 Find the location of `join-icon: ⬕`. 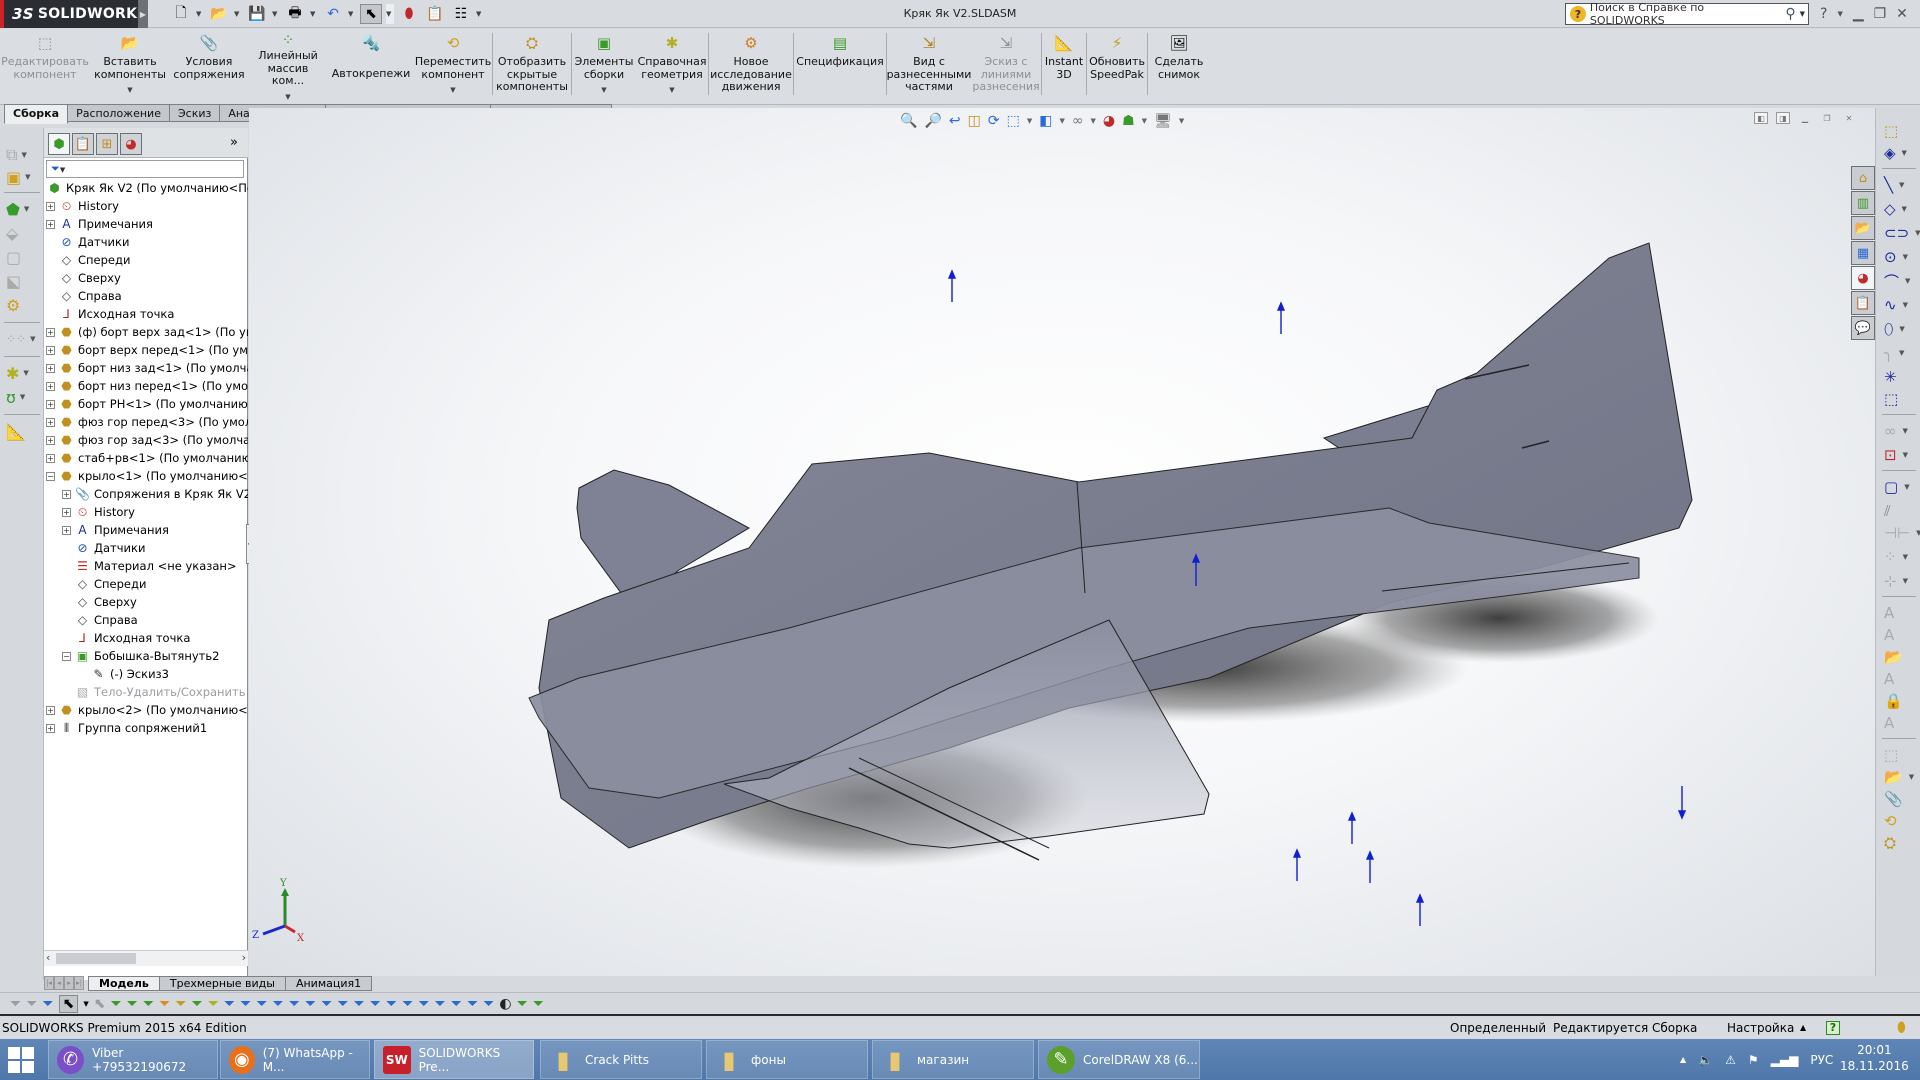

join-icon: ⬕ is located at coordinates (22, 281).